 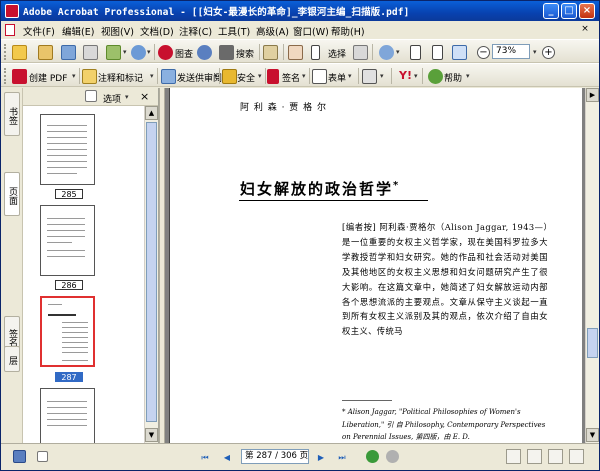 What do you see at coordinates (548, 52) in the screenshot?
I see `zoom-in-button: +` at bounding box center [548, 52].